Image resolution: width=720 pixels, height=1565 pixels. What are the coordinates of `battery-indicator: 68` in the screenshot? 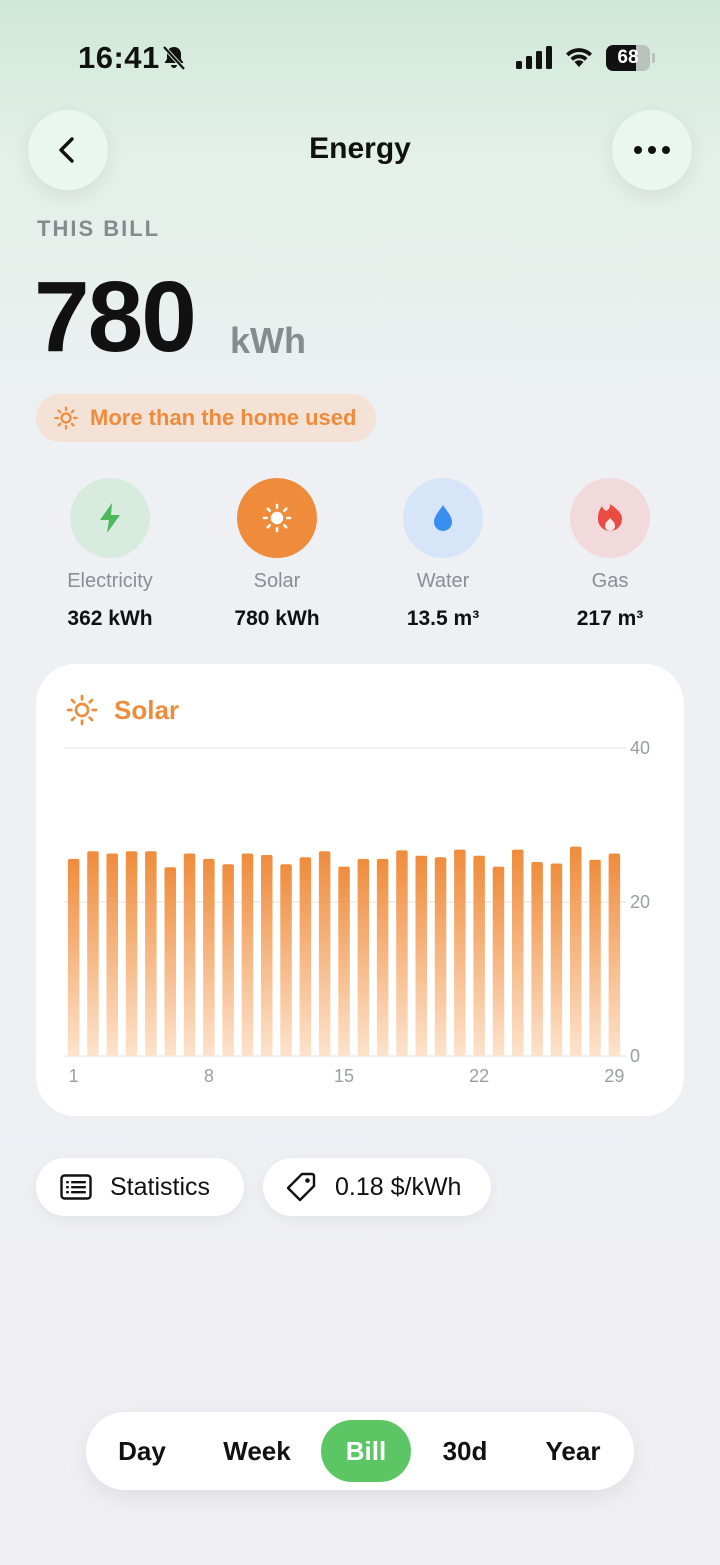 It's located at (630, 58).